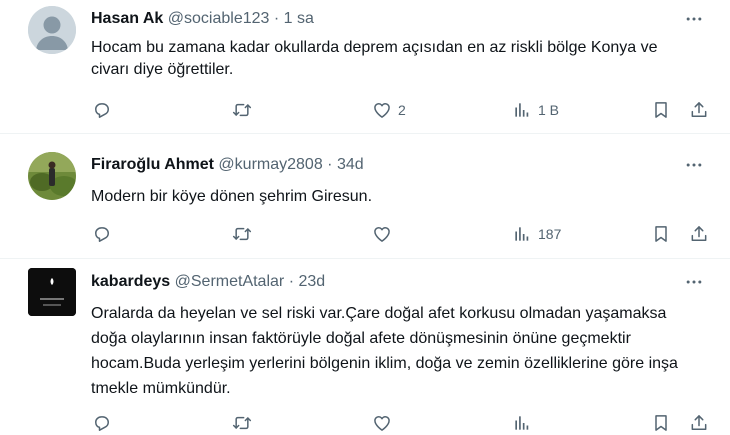  Describe the element at coordinates (127, 18) in the screenshot. I see `display-name: Hasan Ak` at that location.